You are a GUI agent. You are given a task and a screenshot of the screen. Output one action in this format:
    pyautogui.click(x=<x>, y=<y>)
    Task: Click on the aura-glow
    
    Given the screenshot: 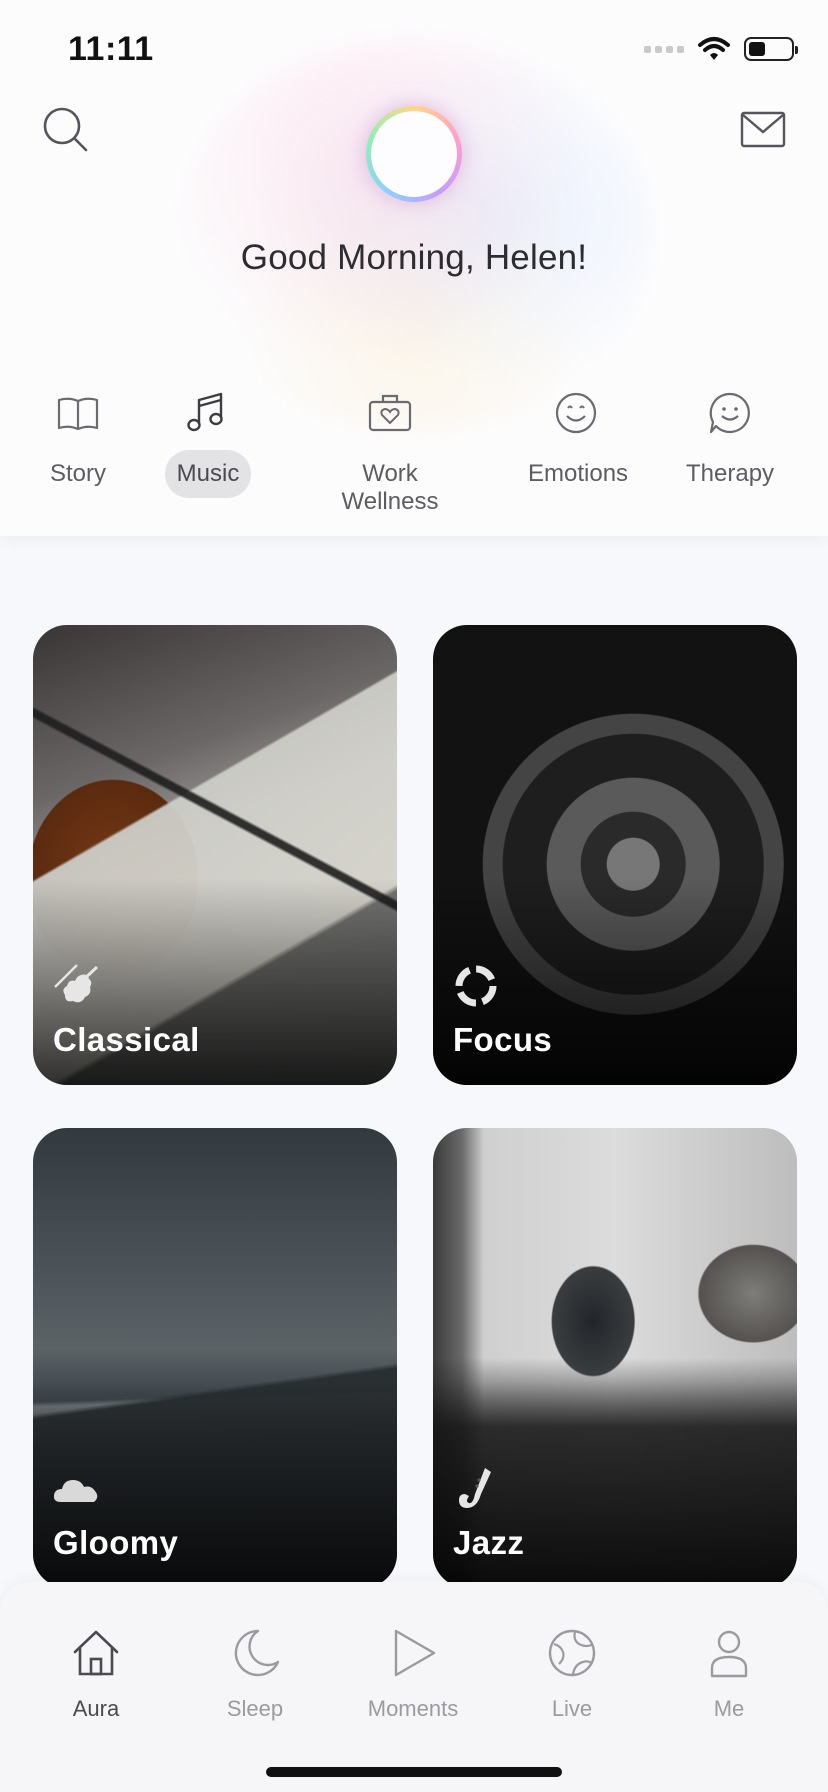 What is the action you would take?
    pyautogui.click(x=415, y=235)
    